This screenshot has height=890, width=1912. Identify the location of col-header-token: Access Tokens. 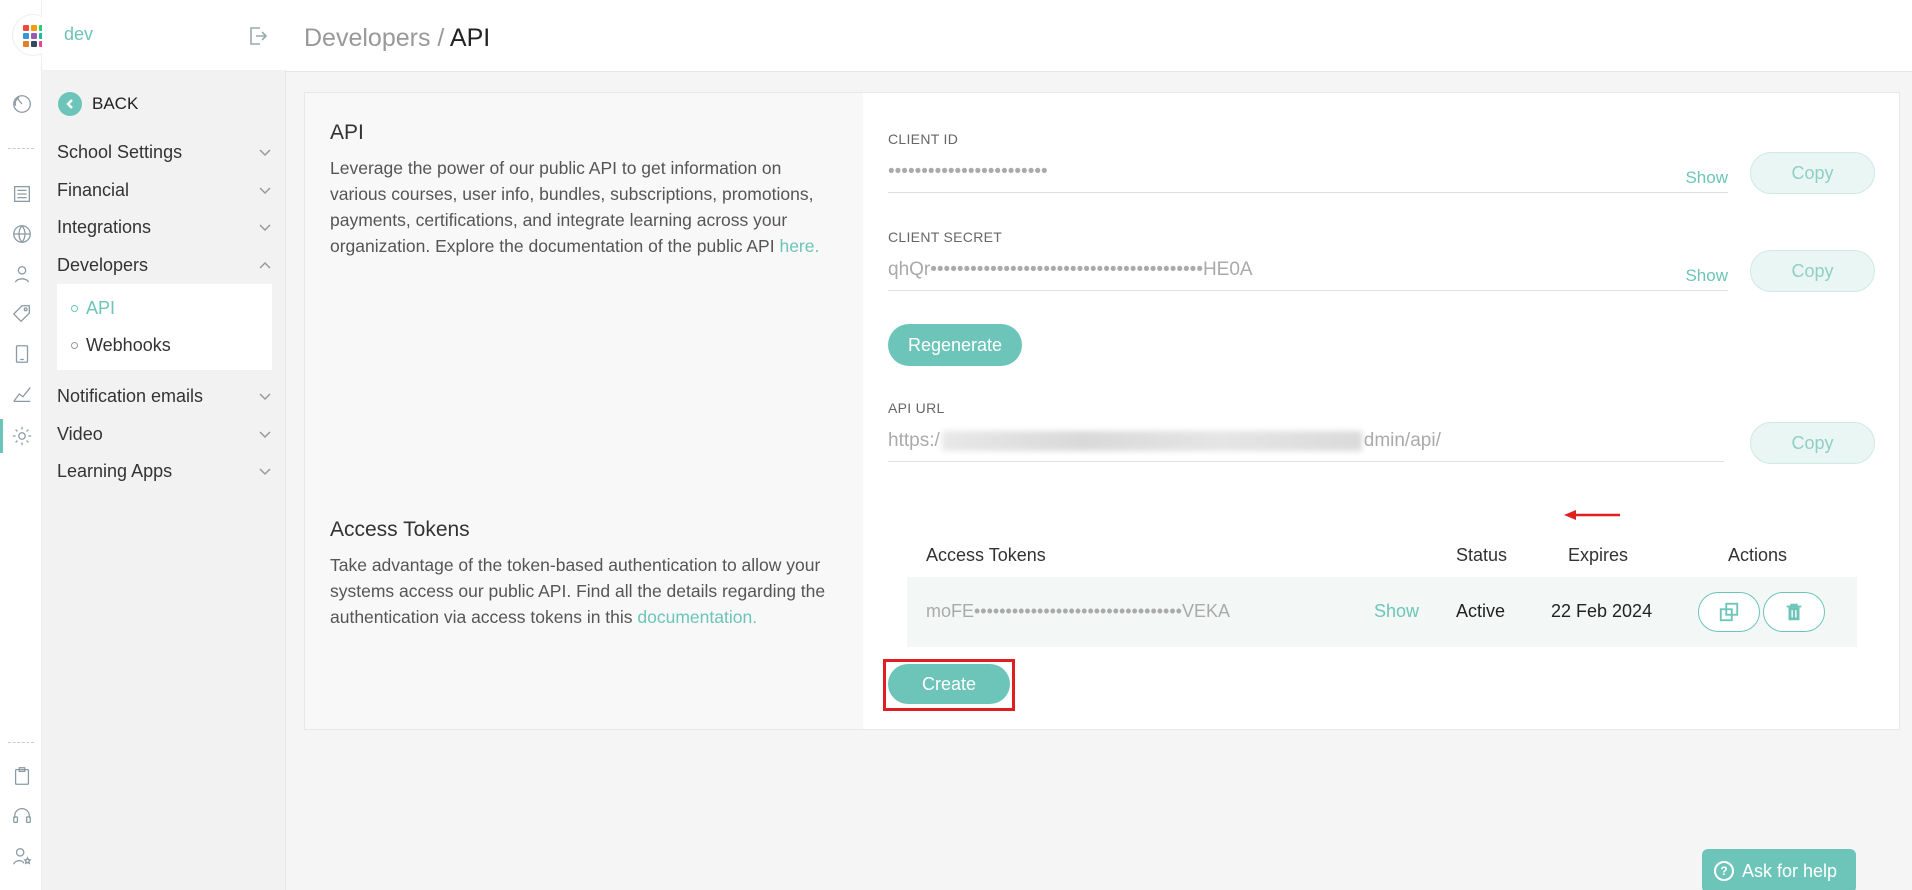
(986, 555).